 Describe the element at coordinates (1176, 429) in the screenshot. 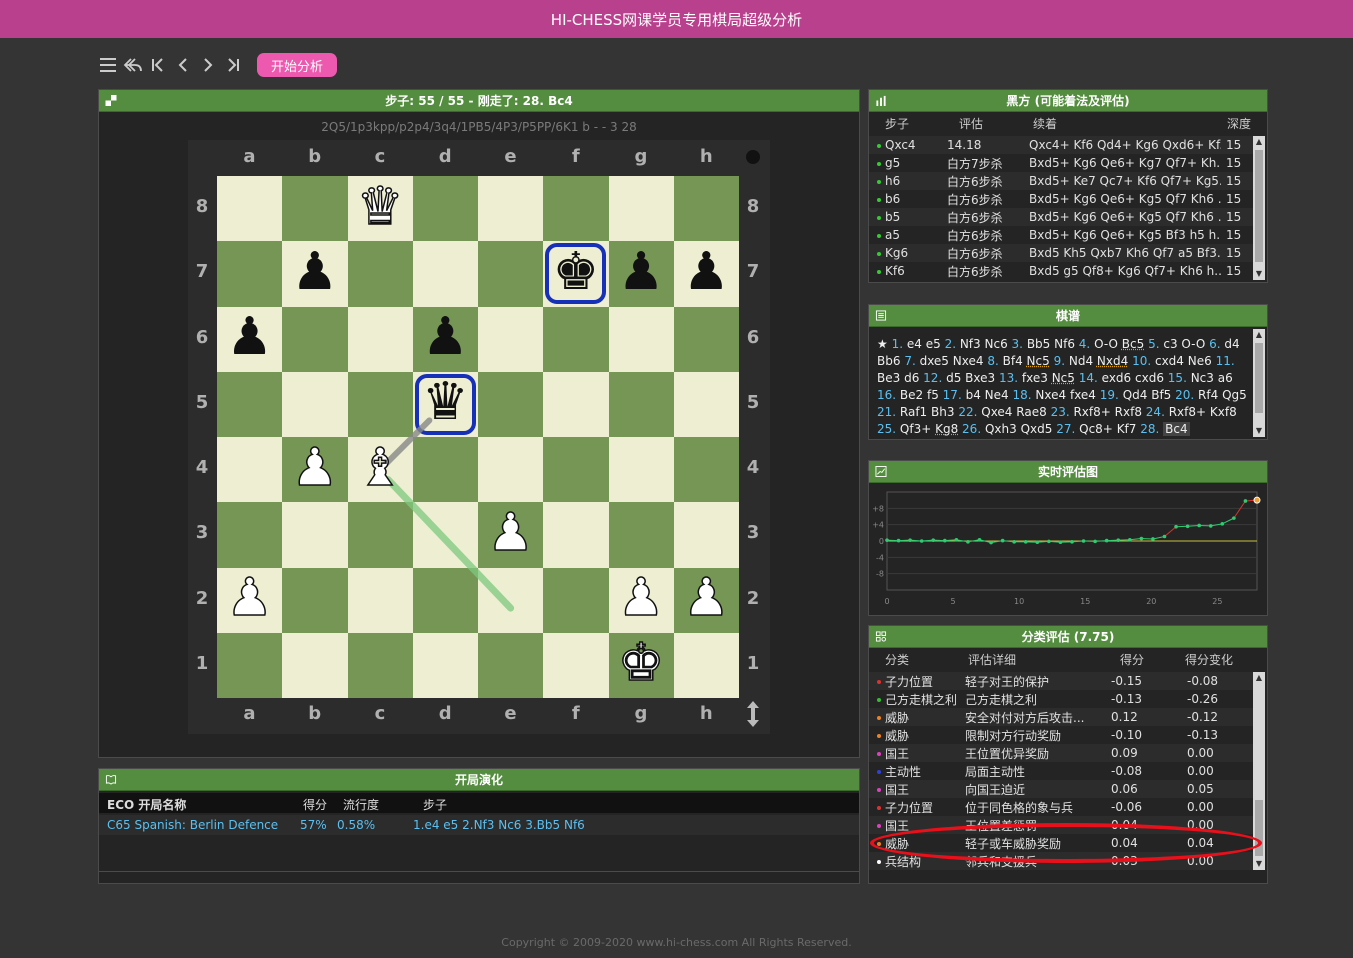

I see `move-san: Bc4` at that location.